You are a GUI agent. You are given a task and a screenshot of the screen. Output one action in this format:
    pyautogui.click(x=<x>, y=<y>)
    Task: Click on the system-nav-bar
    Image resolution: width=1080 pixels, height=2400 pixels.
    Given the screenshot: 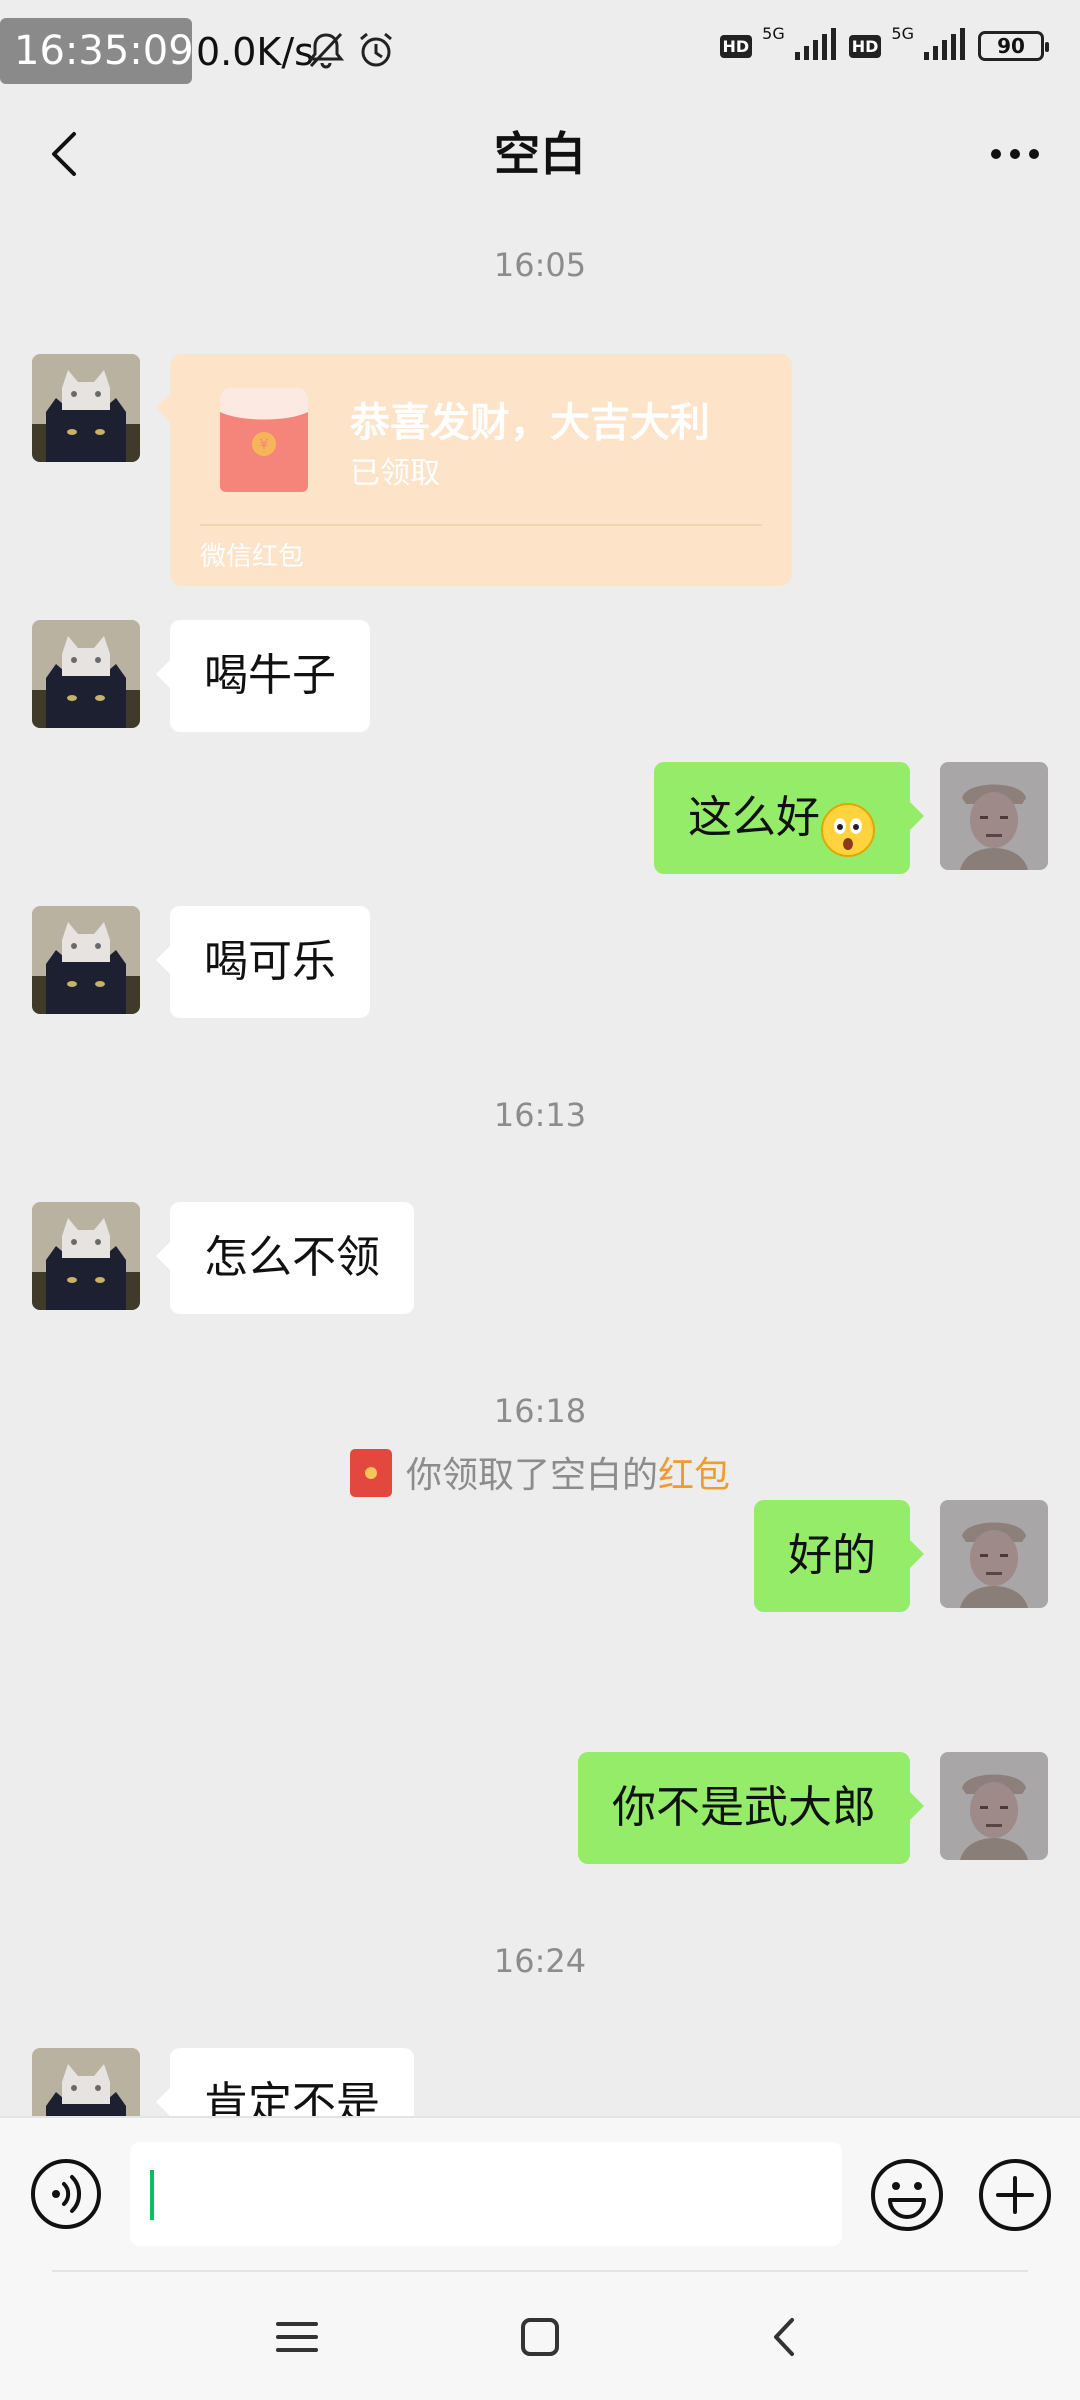 What is the action you would take?
    pyautogui.click(x=540, y=2335)
    